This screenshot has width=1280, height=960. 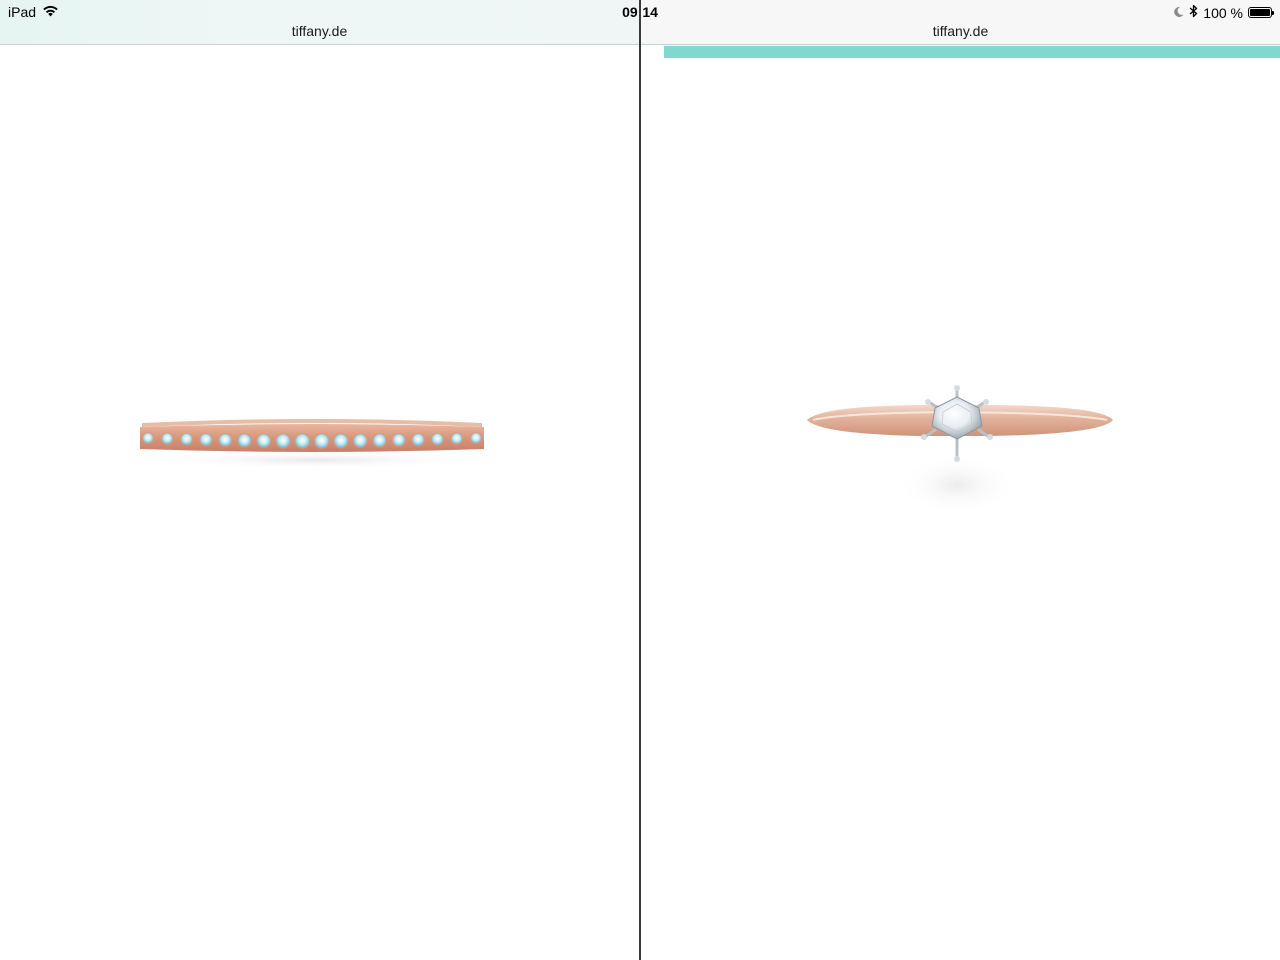 I want to click on moon-icon, so click(x=1178, y=13).